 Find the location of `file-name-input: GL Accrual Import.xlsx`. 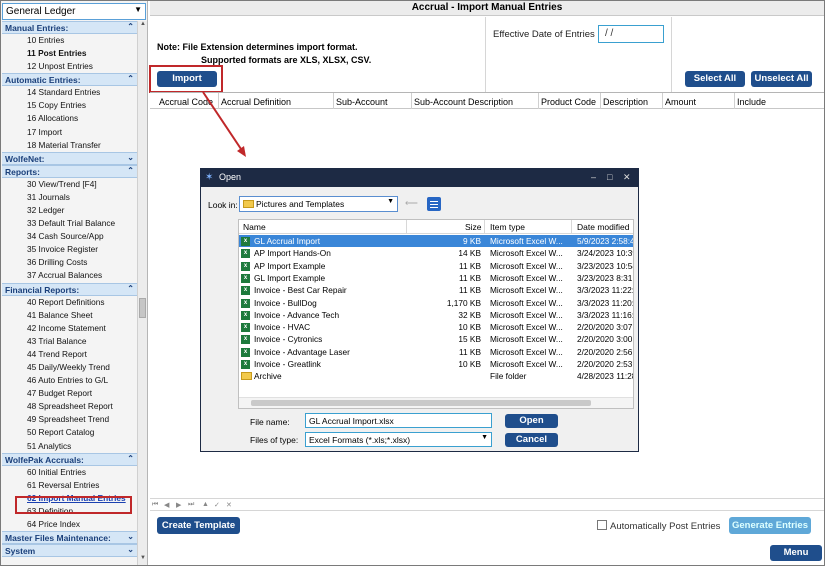

file-name-input: GL Accrual Import.xlsx is located at coordinates (398, 420).